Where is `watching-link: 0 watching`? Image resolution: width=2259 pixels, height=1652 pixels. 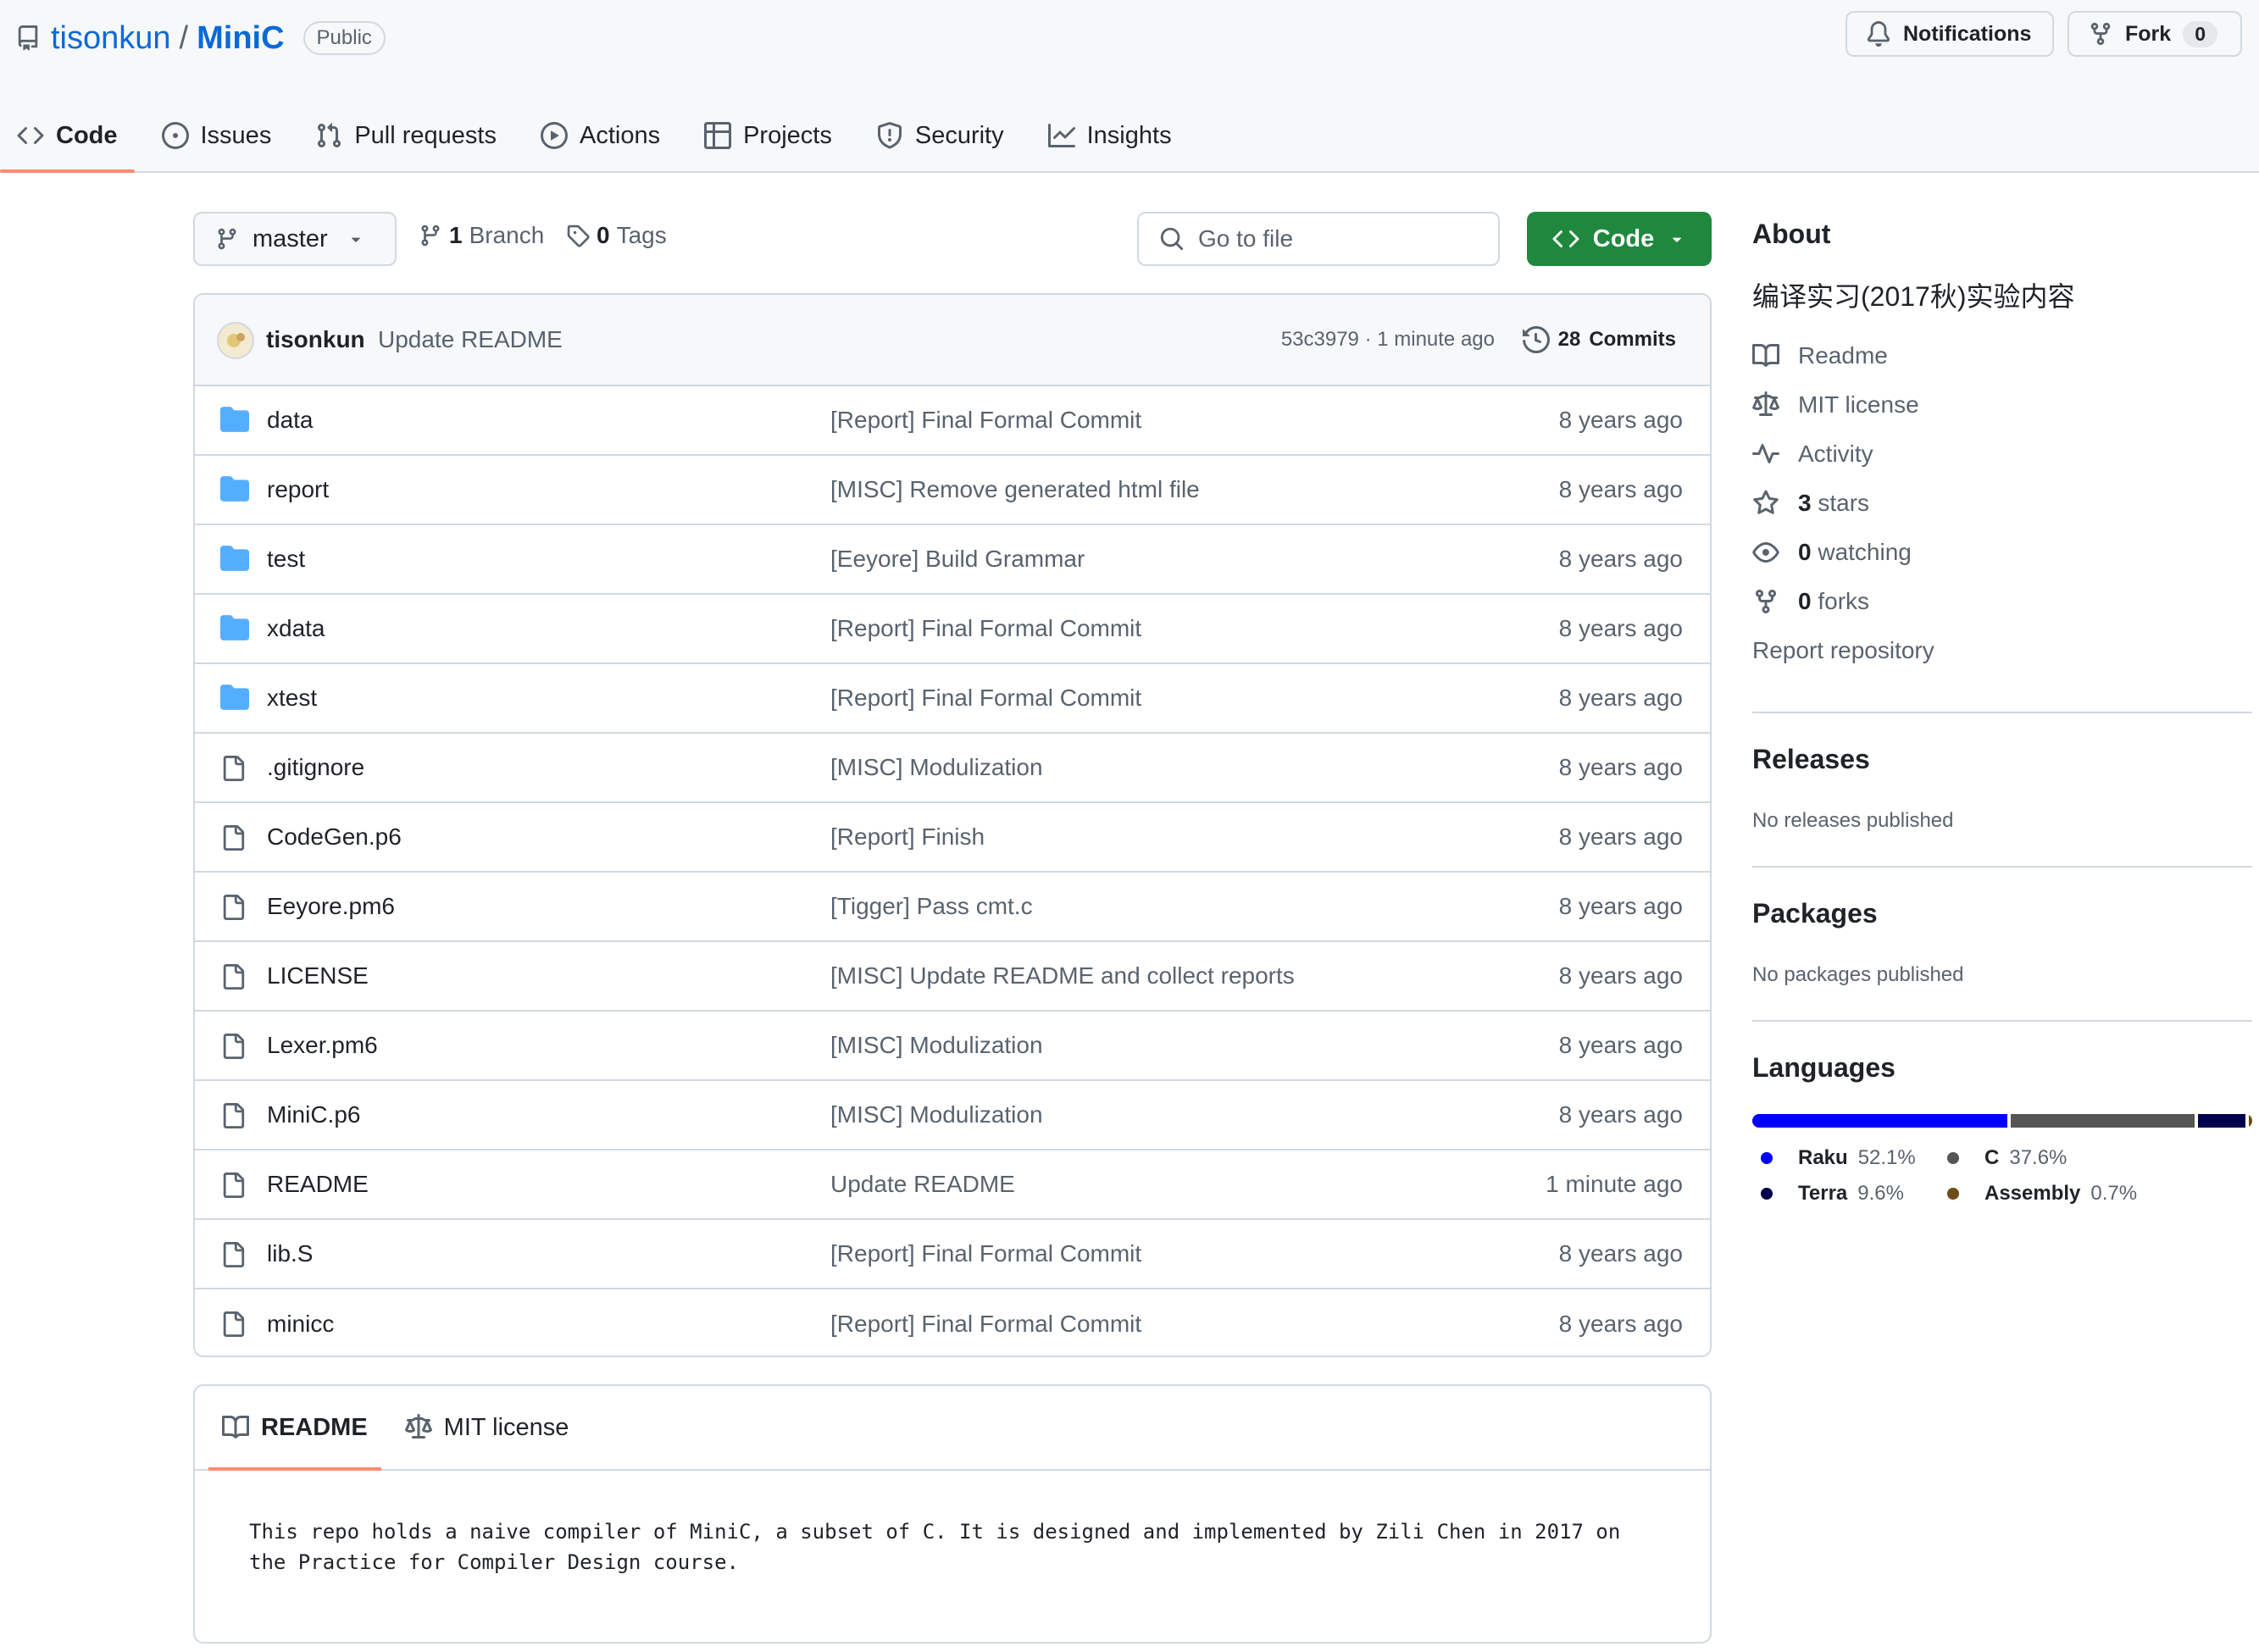 watching-link: 0 watching is located at coordinates (2002, 552).